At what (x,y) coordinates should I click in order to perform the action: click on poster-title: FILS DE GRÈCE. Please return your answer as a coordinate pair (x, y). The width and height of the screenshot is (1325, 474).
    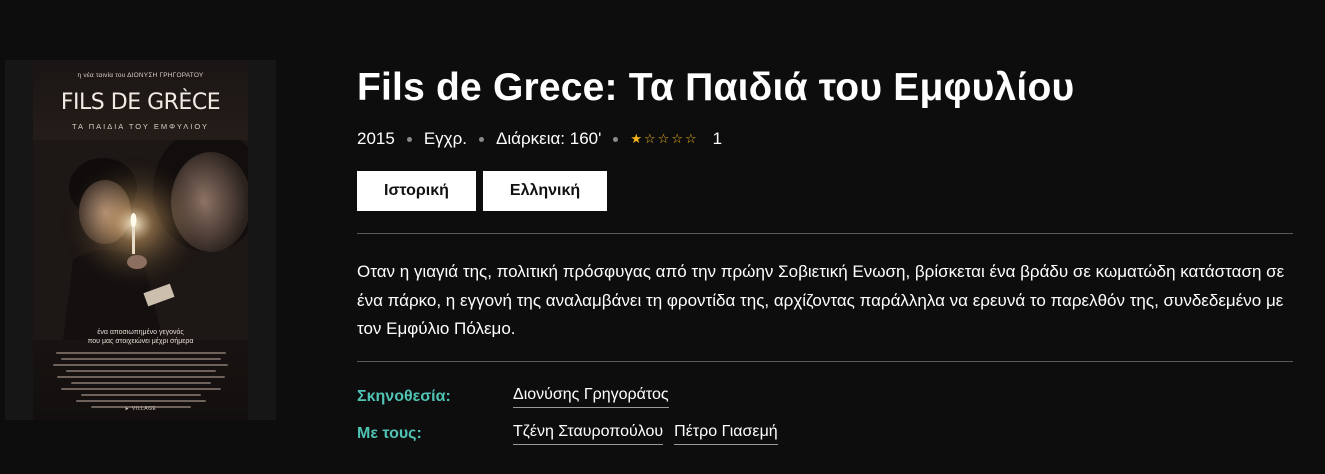
    Looking at the image, I should click on (140, 102).